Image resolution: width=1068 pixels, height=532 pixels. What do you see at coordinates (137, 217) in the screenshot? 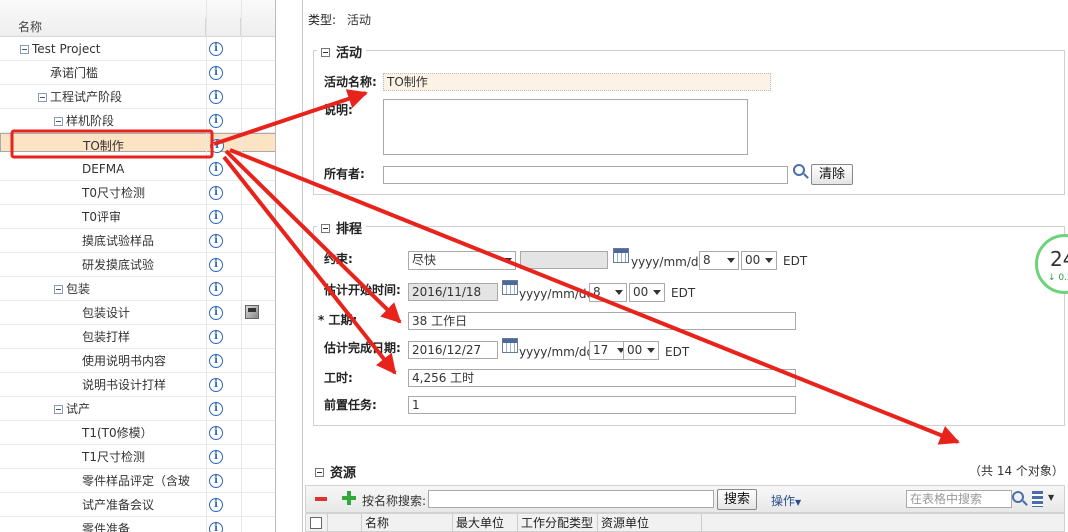
I see `tree-row: T0评审 i` at bounding box center [137, 217].